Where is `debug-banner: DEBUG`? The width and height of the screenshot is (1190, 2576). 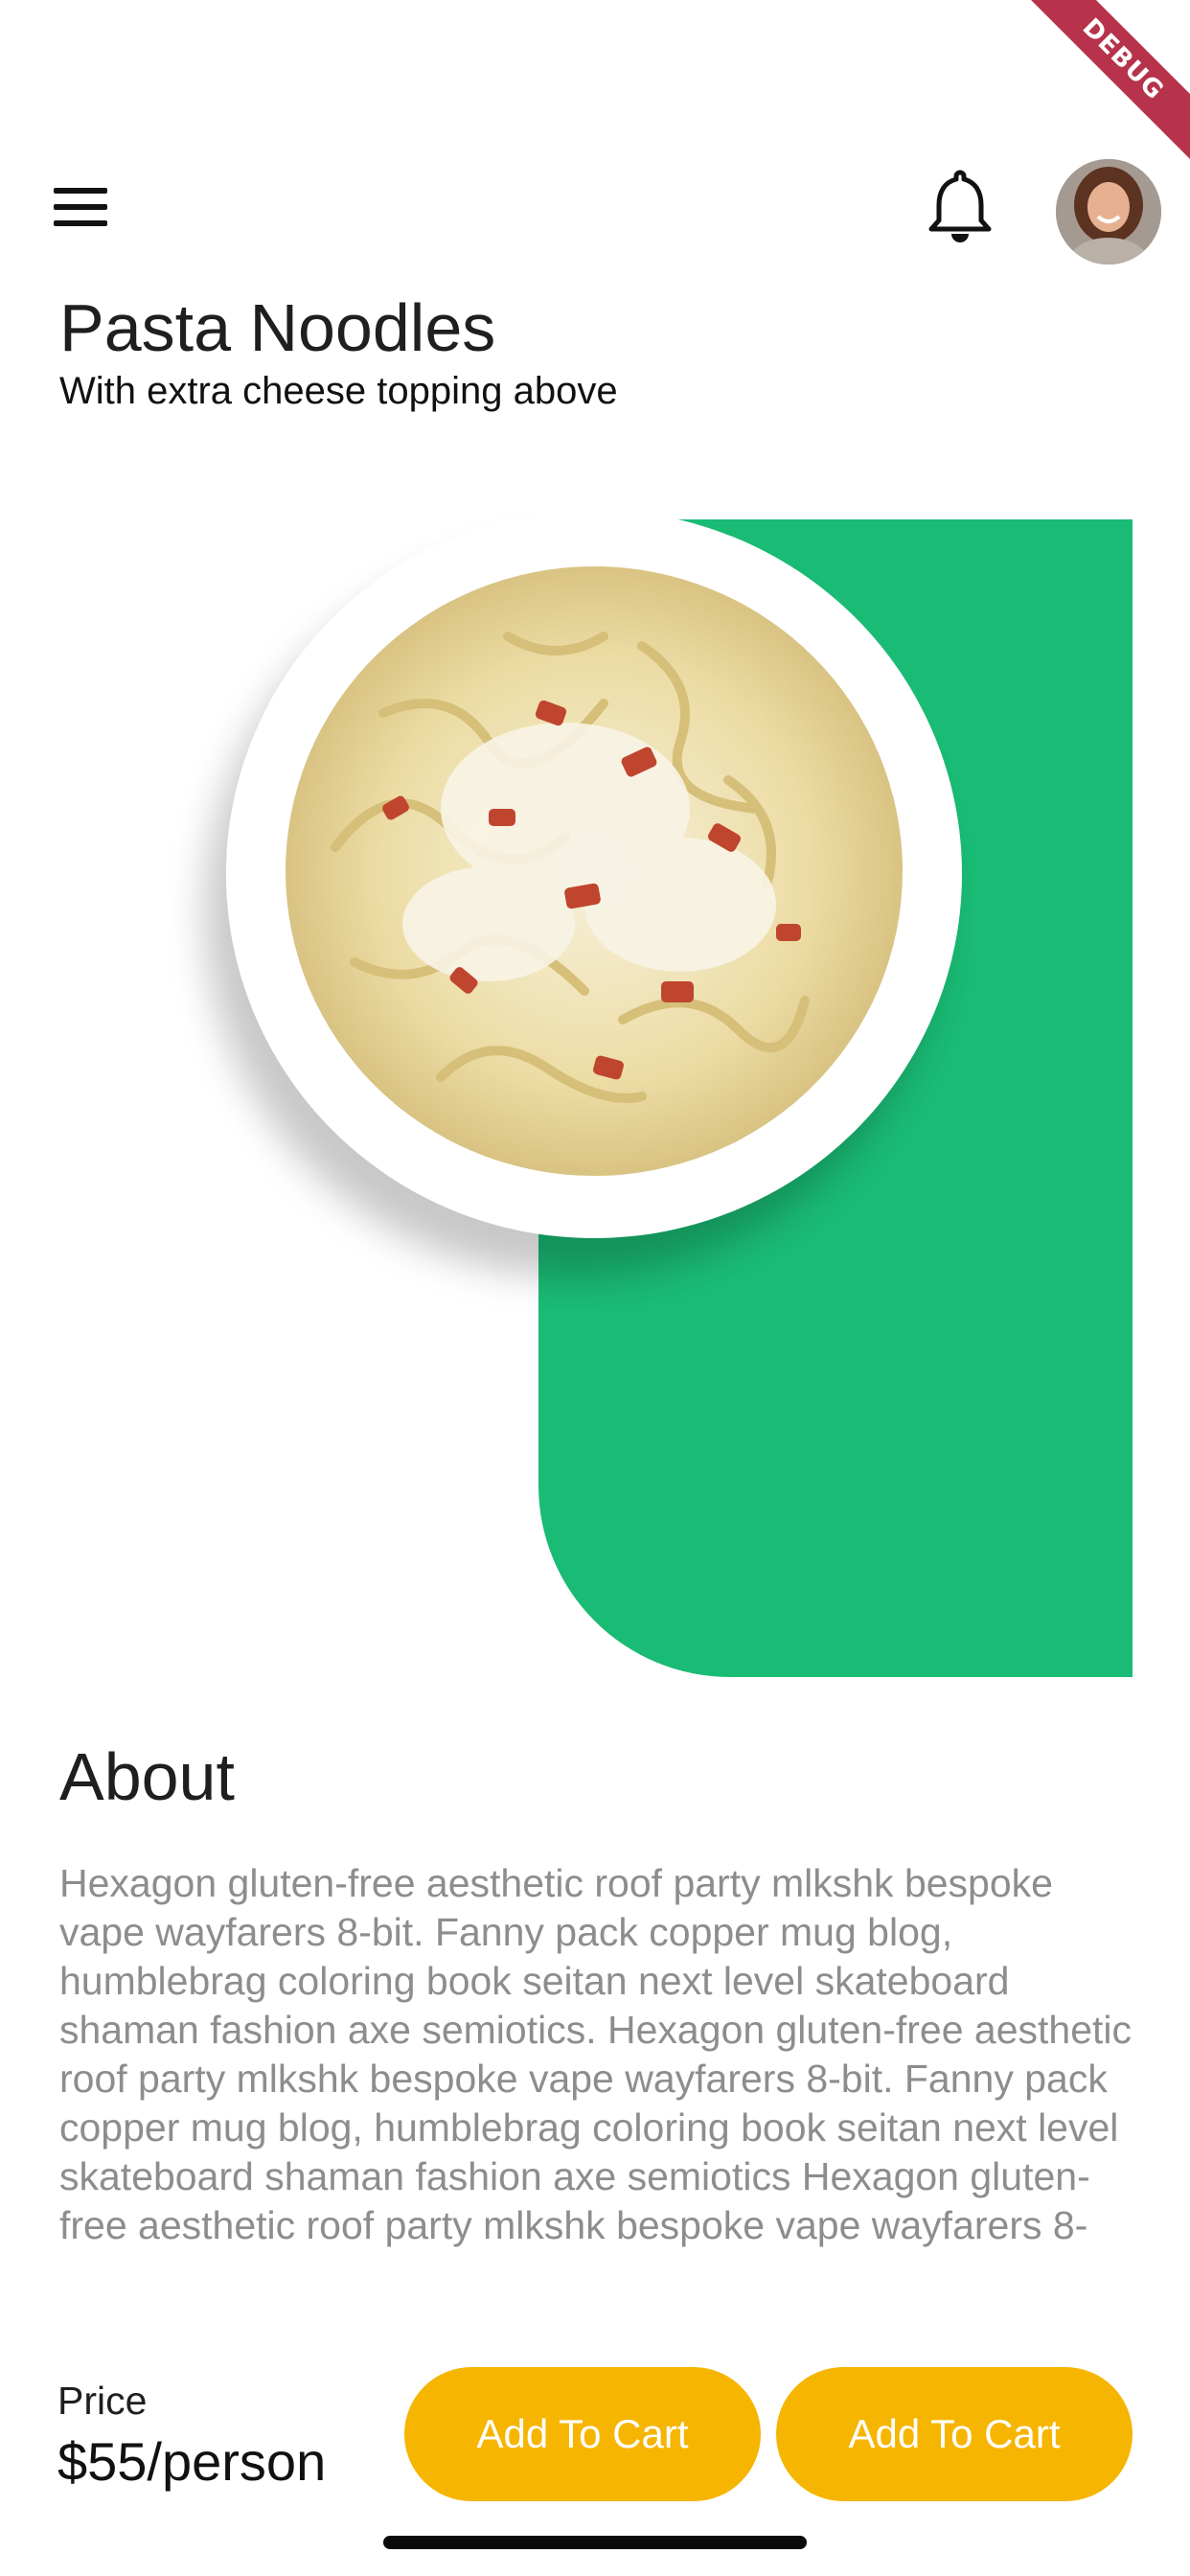
debug-banner: DEBUG is located at coordinates (1093, 94).